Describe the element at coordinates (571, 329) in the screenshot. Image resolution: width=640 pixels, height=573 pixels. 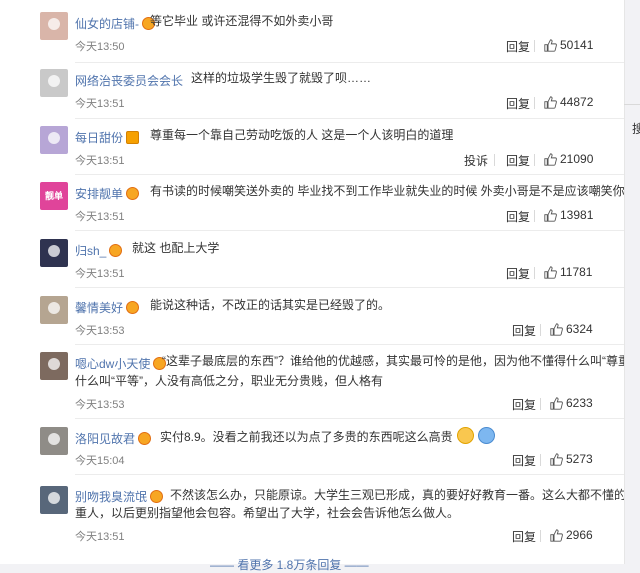
I see `like-button: 6324` at that location.